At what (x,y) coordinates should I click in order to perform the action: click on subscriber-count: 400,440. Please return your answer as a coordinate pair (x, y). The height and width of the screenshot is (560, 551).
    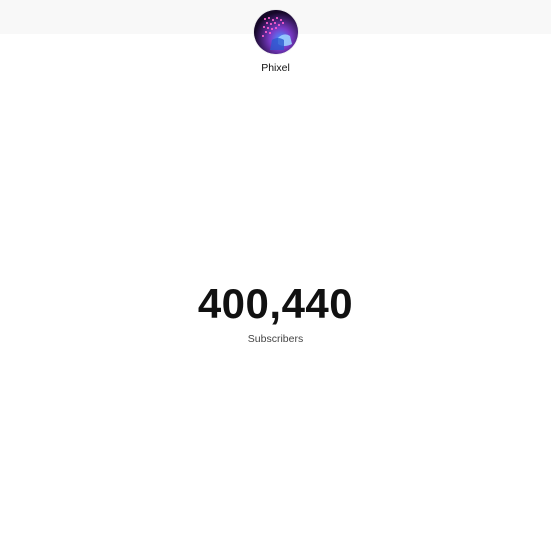
    Looking at the image, I should click on (275, 303).